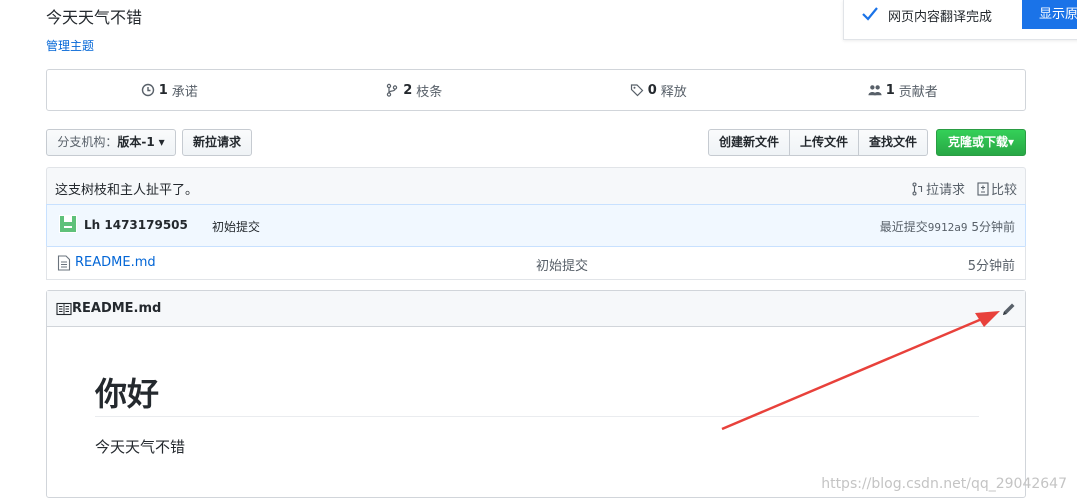 This screenshot has height=503, width=1077. What do you see at coordinates (652, 90) in the screenshot?
I see `releases-count: 0` at bounding box center [652, 90].